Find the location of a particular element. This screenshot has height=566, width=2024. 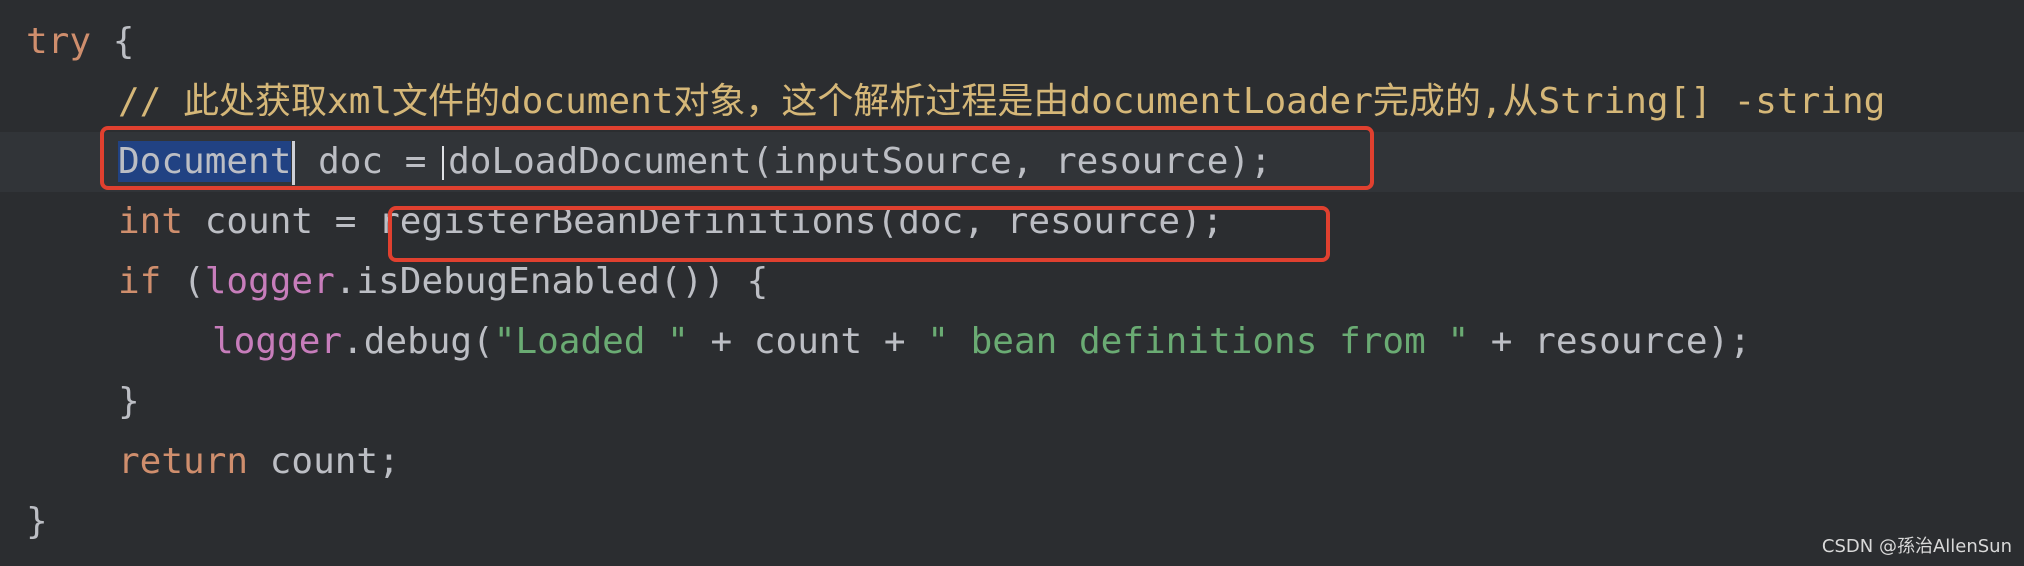

code-count-assign: count = is located at coordinates (281, 221).